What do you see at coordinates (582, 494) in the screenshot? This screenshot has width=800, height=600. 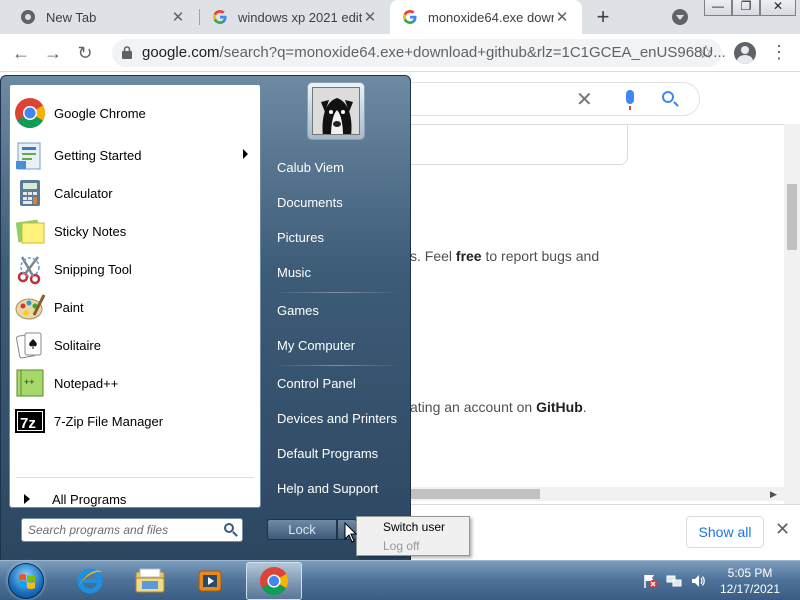 I see `horizontal-scrollbar: ▶` at bounding box center [582, 494].